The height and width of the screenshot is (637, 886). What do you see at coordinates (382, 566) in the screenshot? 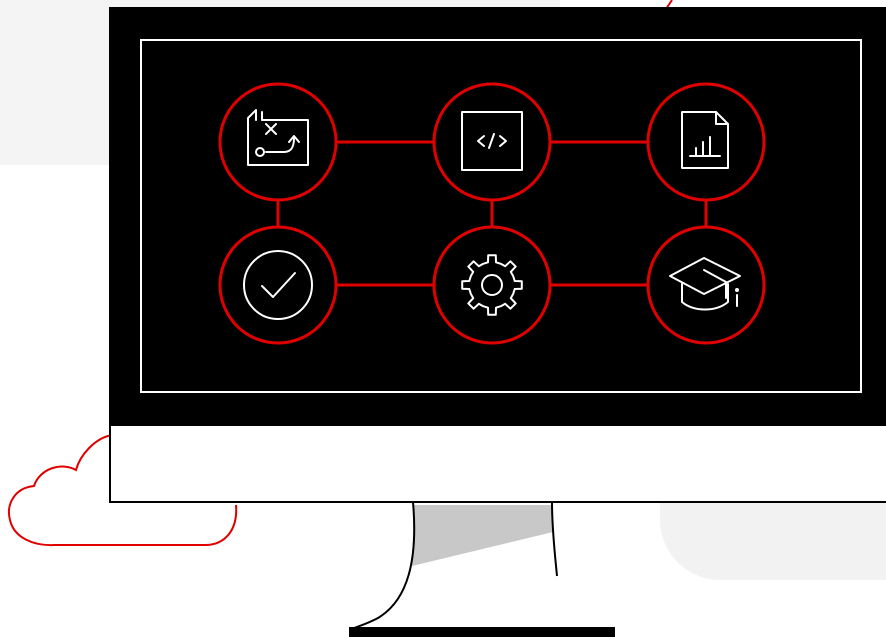
I see `stand-outline-left` at bounding box center [382, 566].